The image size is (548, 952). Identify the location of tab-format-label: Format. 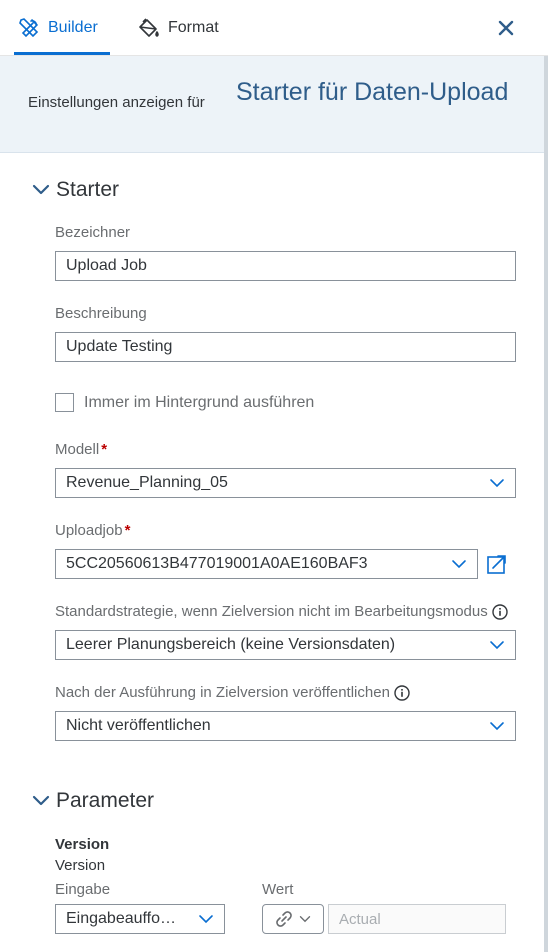
(193, 27).